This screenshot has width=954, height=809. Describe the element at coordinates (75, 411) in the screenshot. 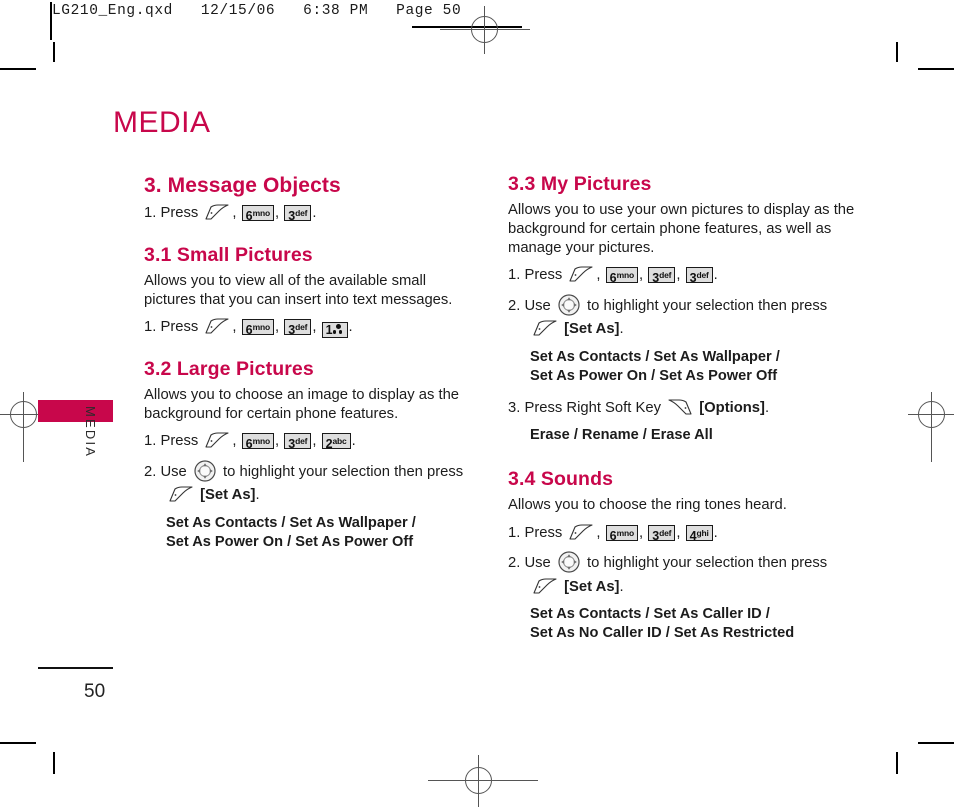

I see `chapter-side-tab` at that location.